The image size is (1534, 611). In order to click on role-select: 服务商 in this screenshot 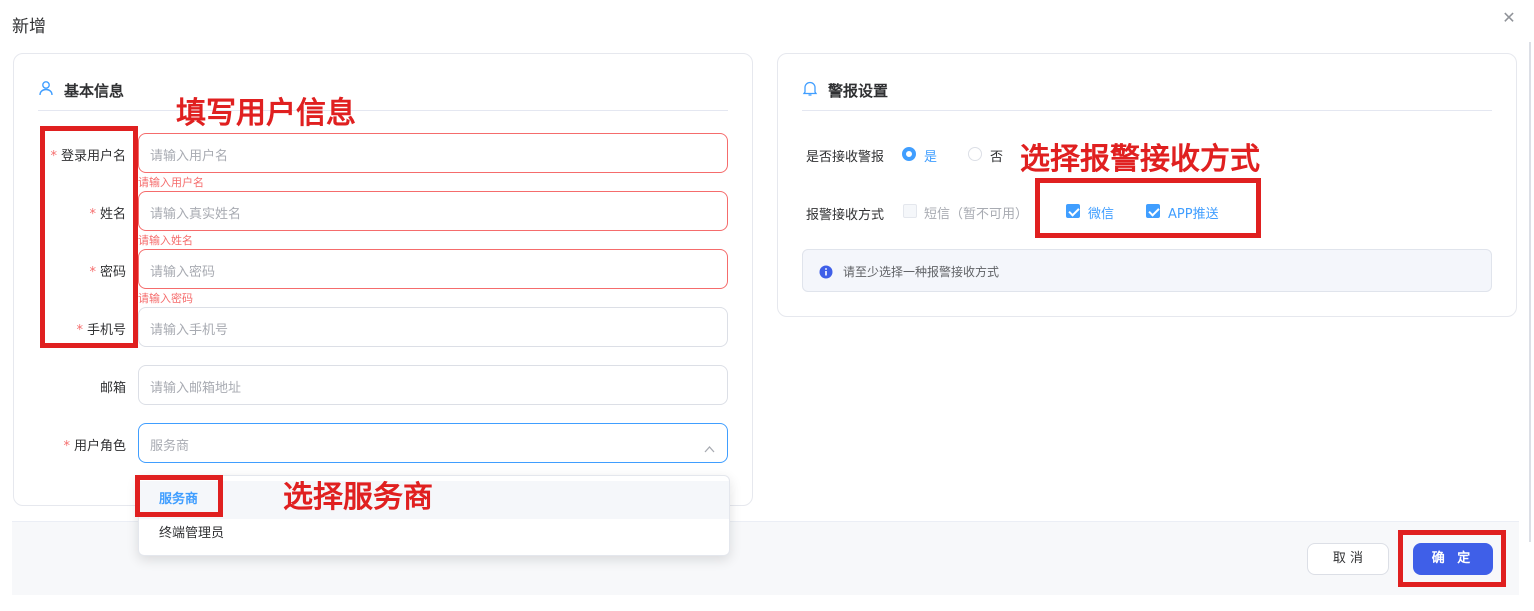, I will do `click(433, 443)`.